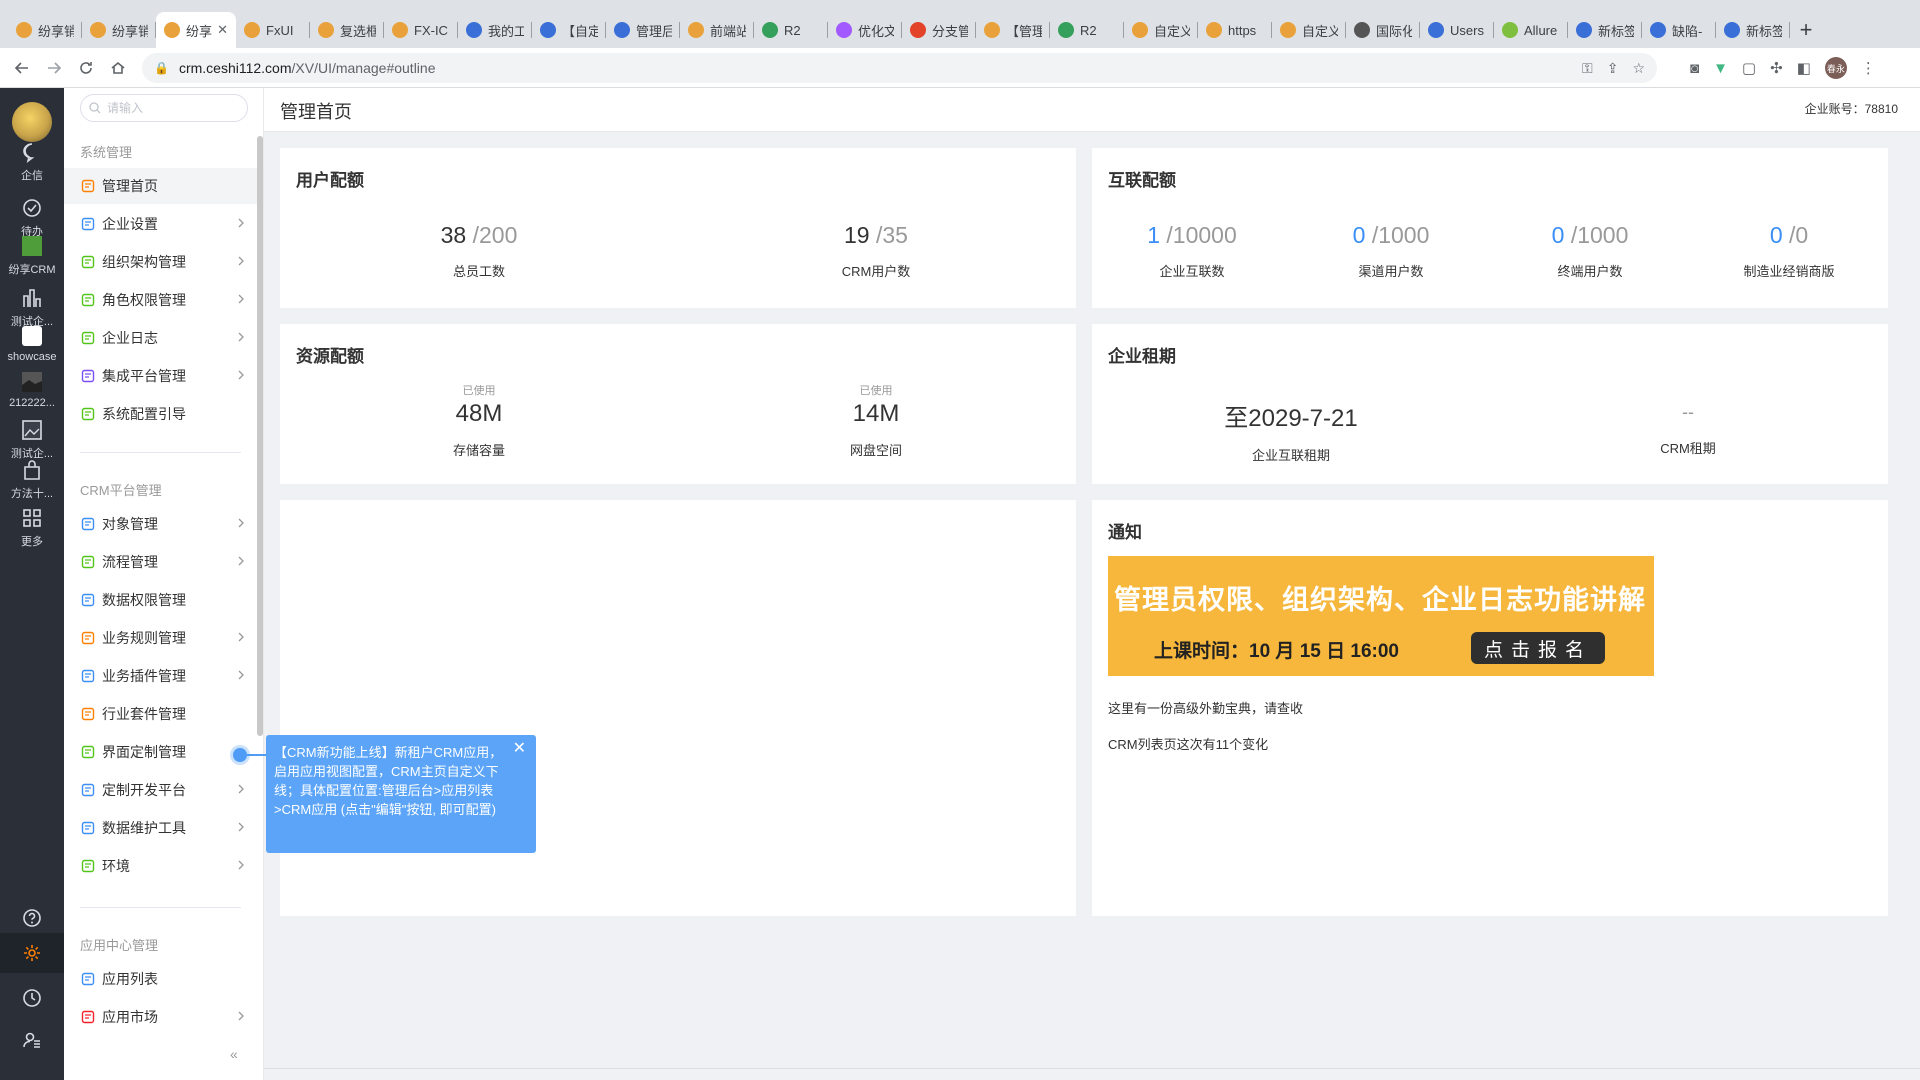 The width and height of the screenshot is (1920, 1080). Describe the element at coordinates (160, 600) in the screenshot. I see `menu-item: 数据权限管理` at that location.